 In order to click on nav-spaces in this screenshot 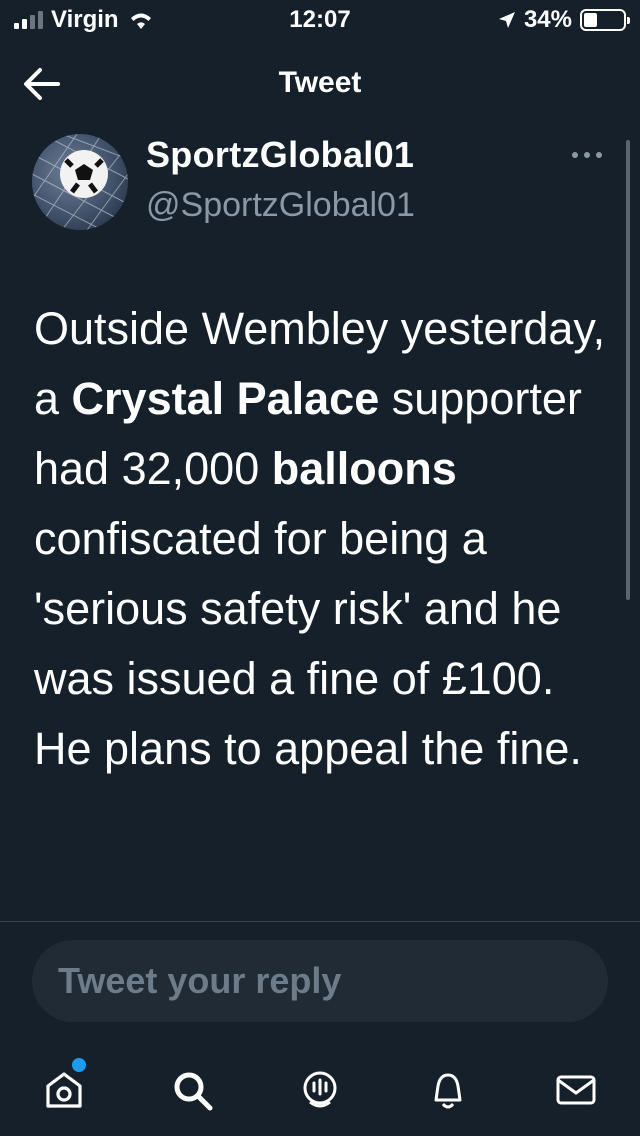, I will do `click(320, 1090)`.